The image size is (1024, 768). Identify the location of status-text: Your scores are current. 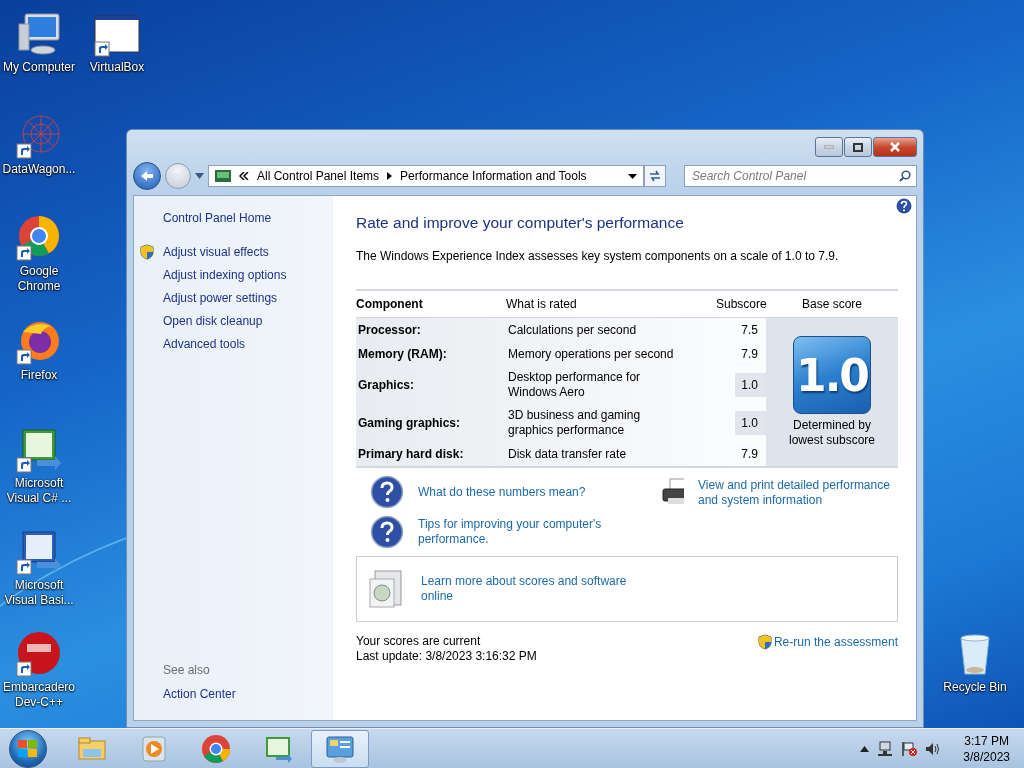
(419, 641).